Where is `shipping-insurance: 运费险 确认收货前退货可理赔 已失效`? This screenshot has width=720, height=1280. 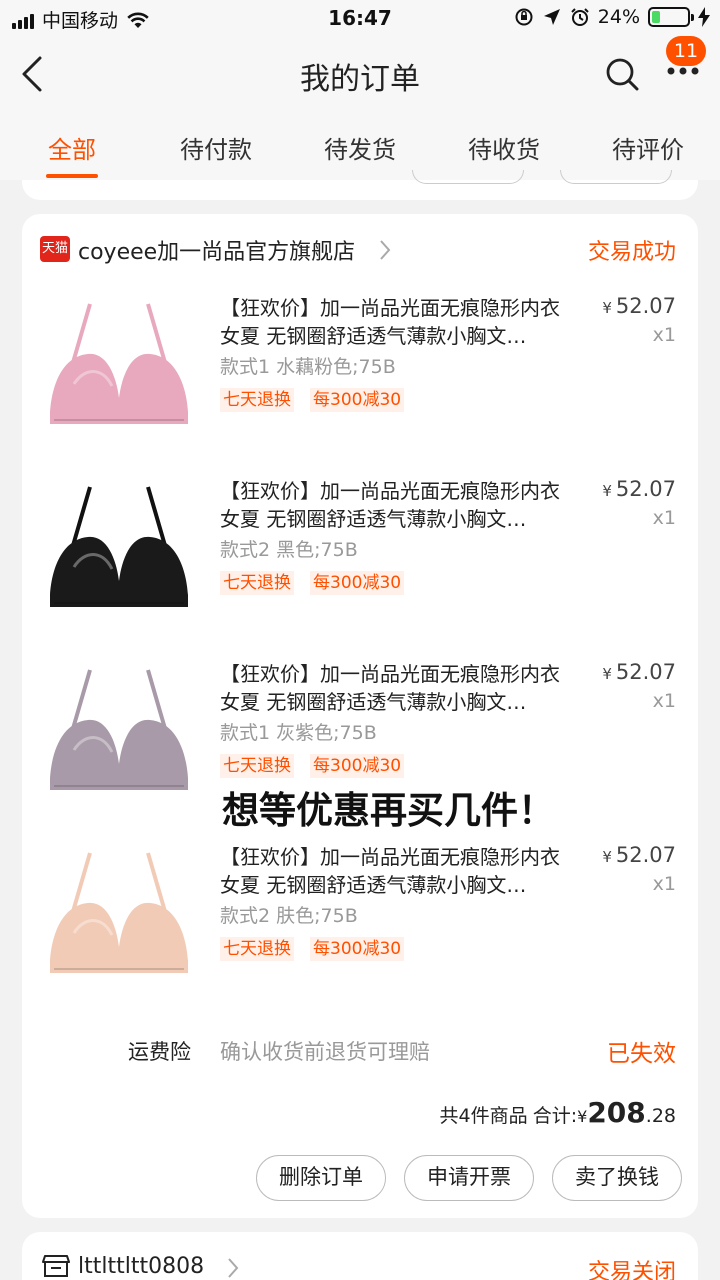
shipping-insurance: 运费险 确认收货前退货可理赔 已失效 is located at coordinates (360, 1050).